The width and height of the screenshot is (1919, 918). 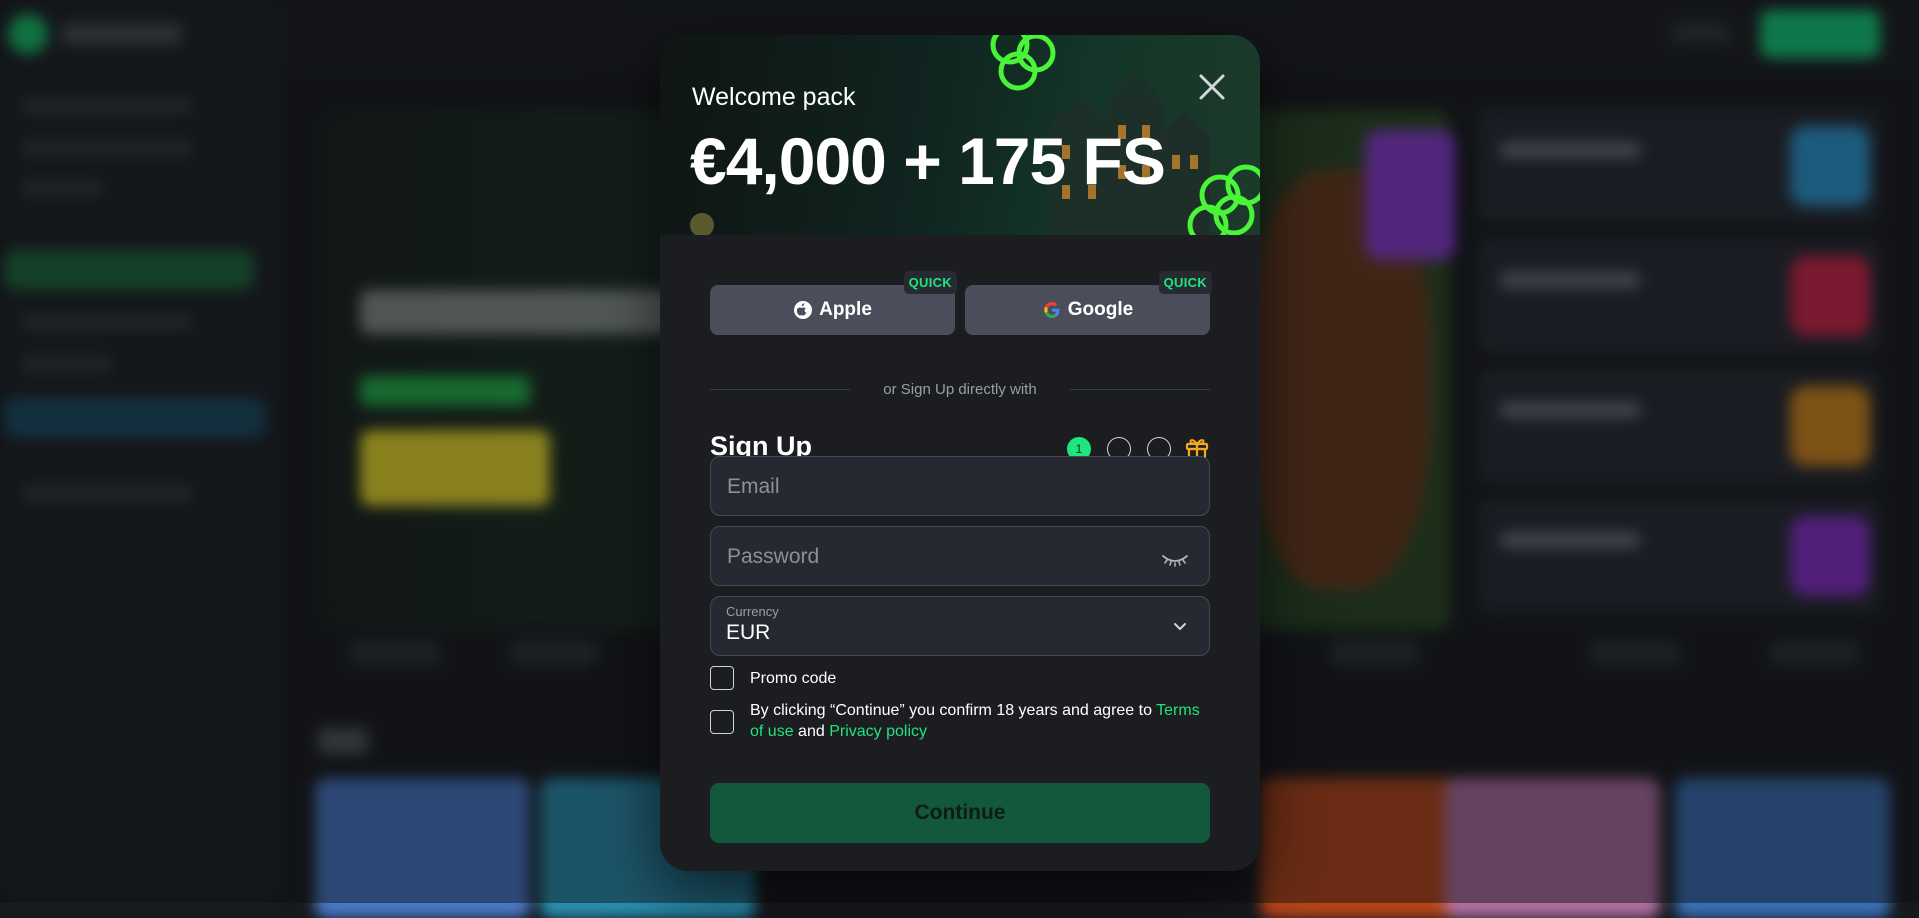 What do you see at coordinates (774, 97) in the screenshot?
I see `banner-title: Welcome pack` at bounding box center [774, 97].